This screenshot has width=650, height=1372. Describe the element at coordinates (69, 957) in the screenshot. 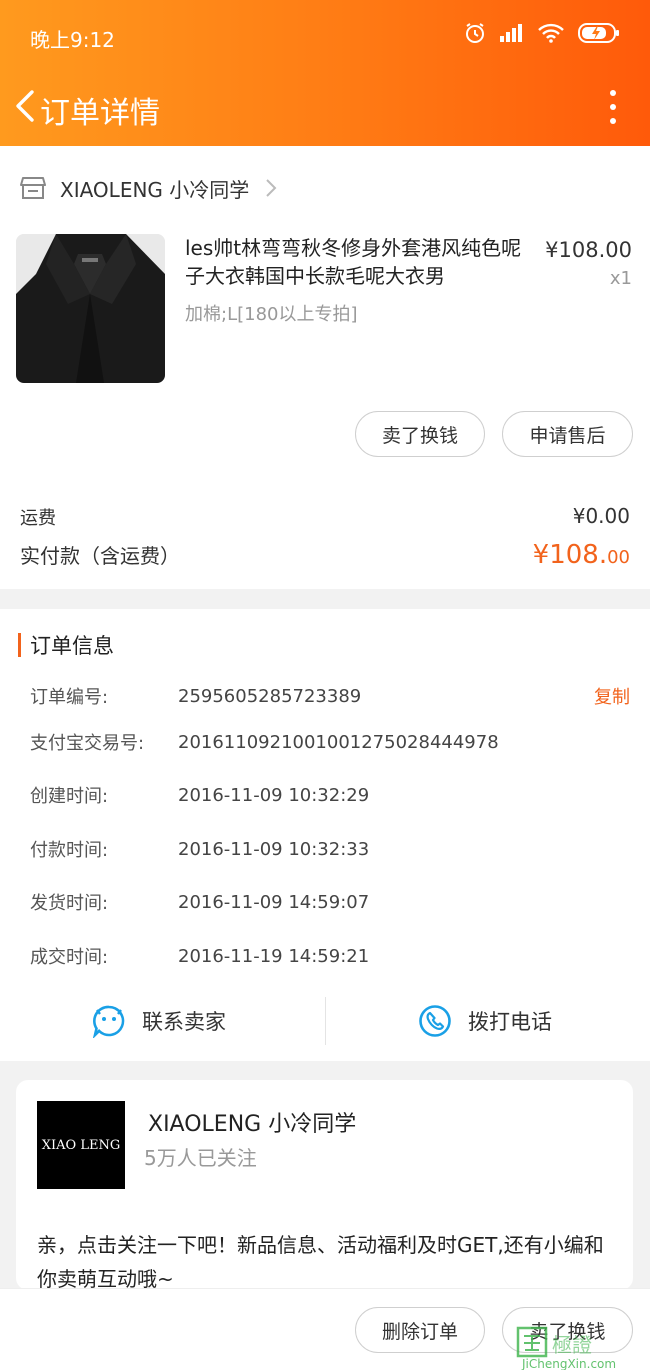

I see `info-label: 成交时间:` at that location.